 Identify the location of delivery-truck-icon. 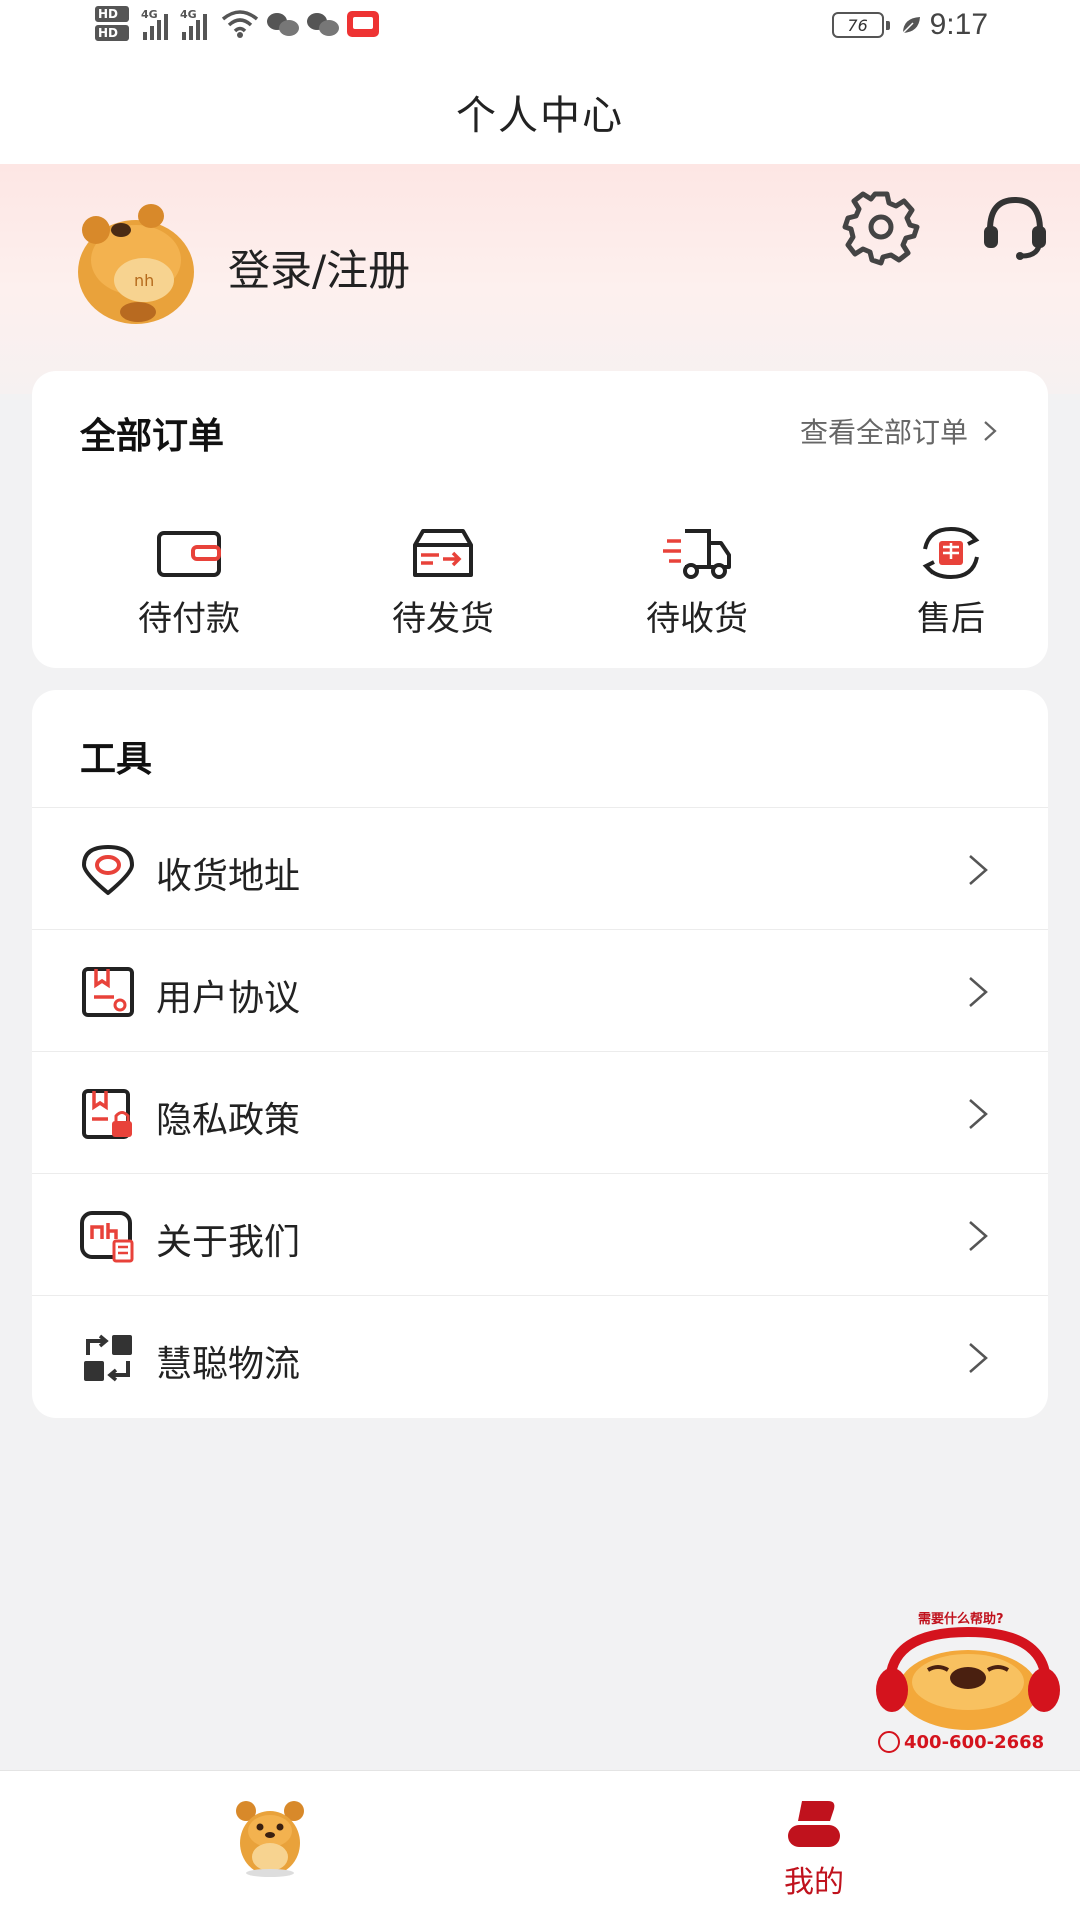
(697, 554).